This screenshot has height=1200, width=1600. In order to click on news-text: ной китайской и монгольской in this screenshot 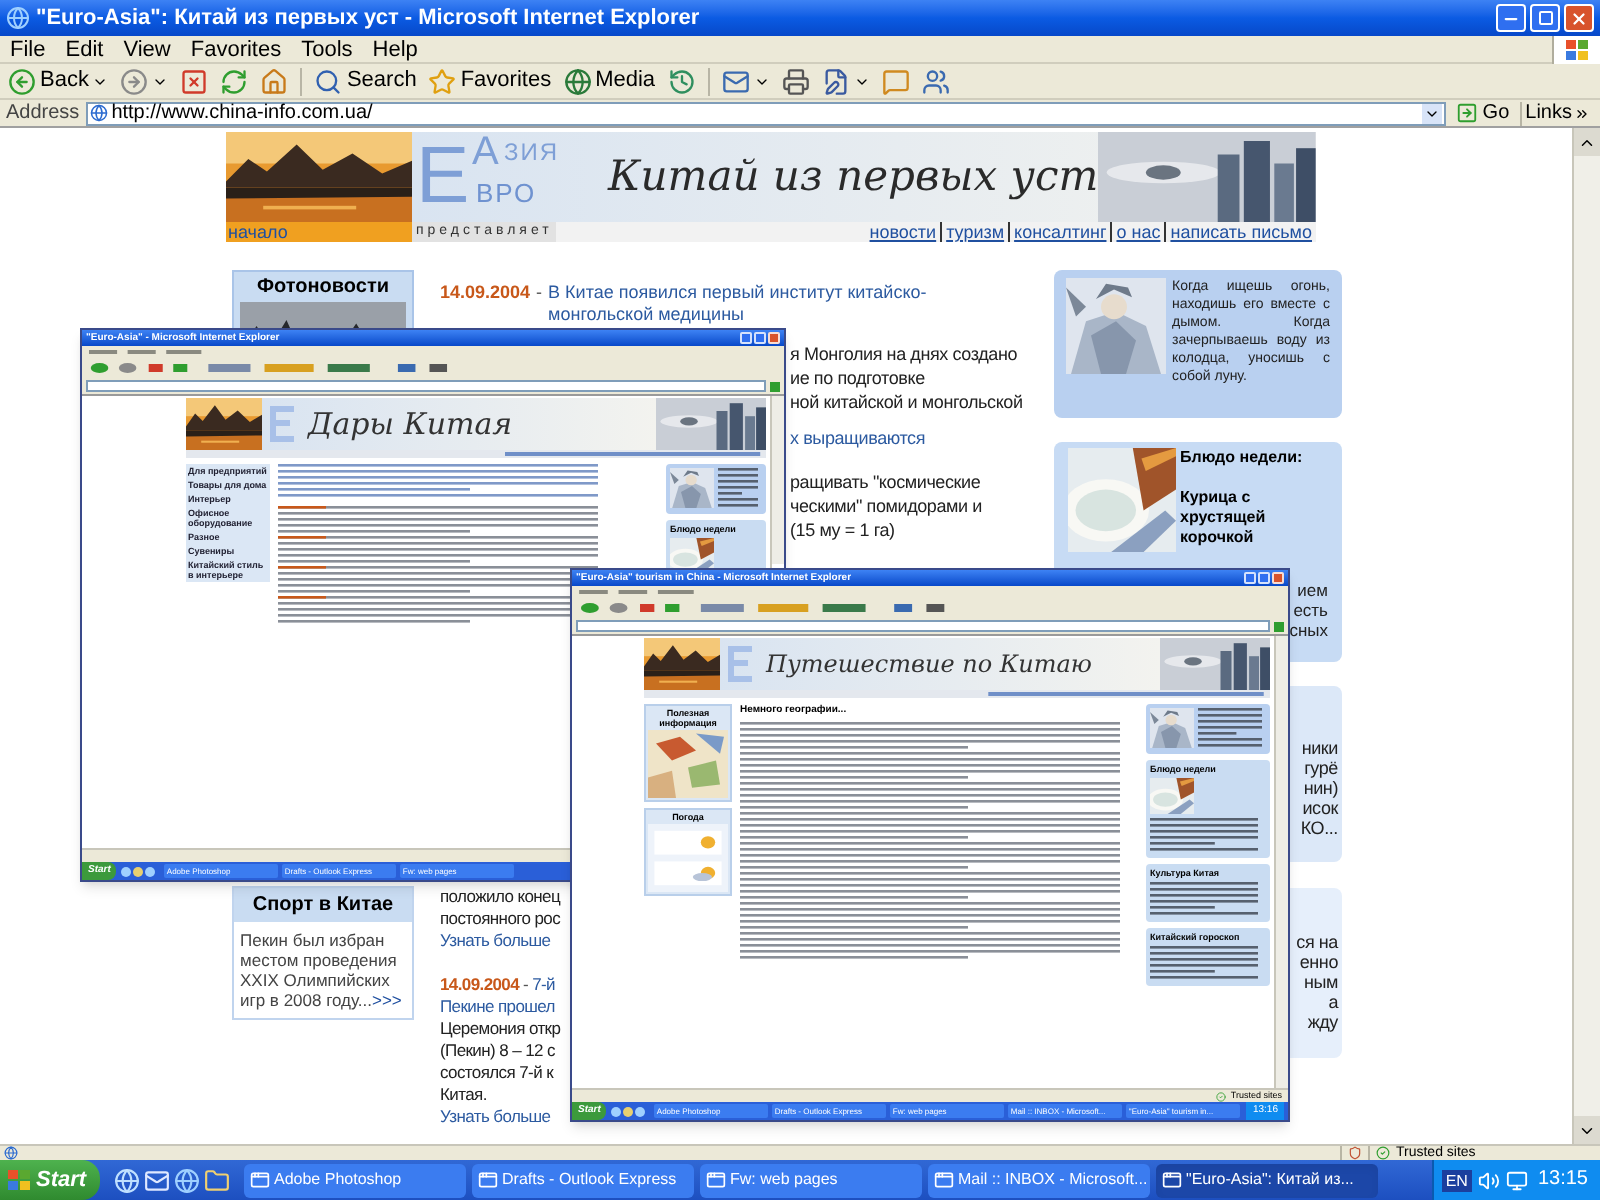, I will do `click(906, 402)`.